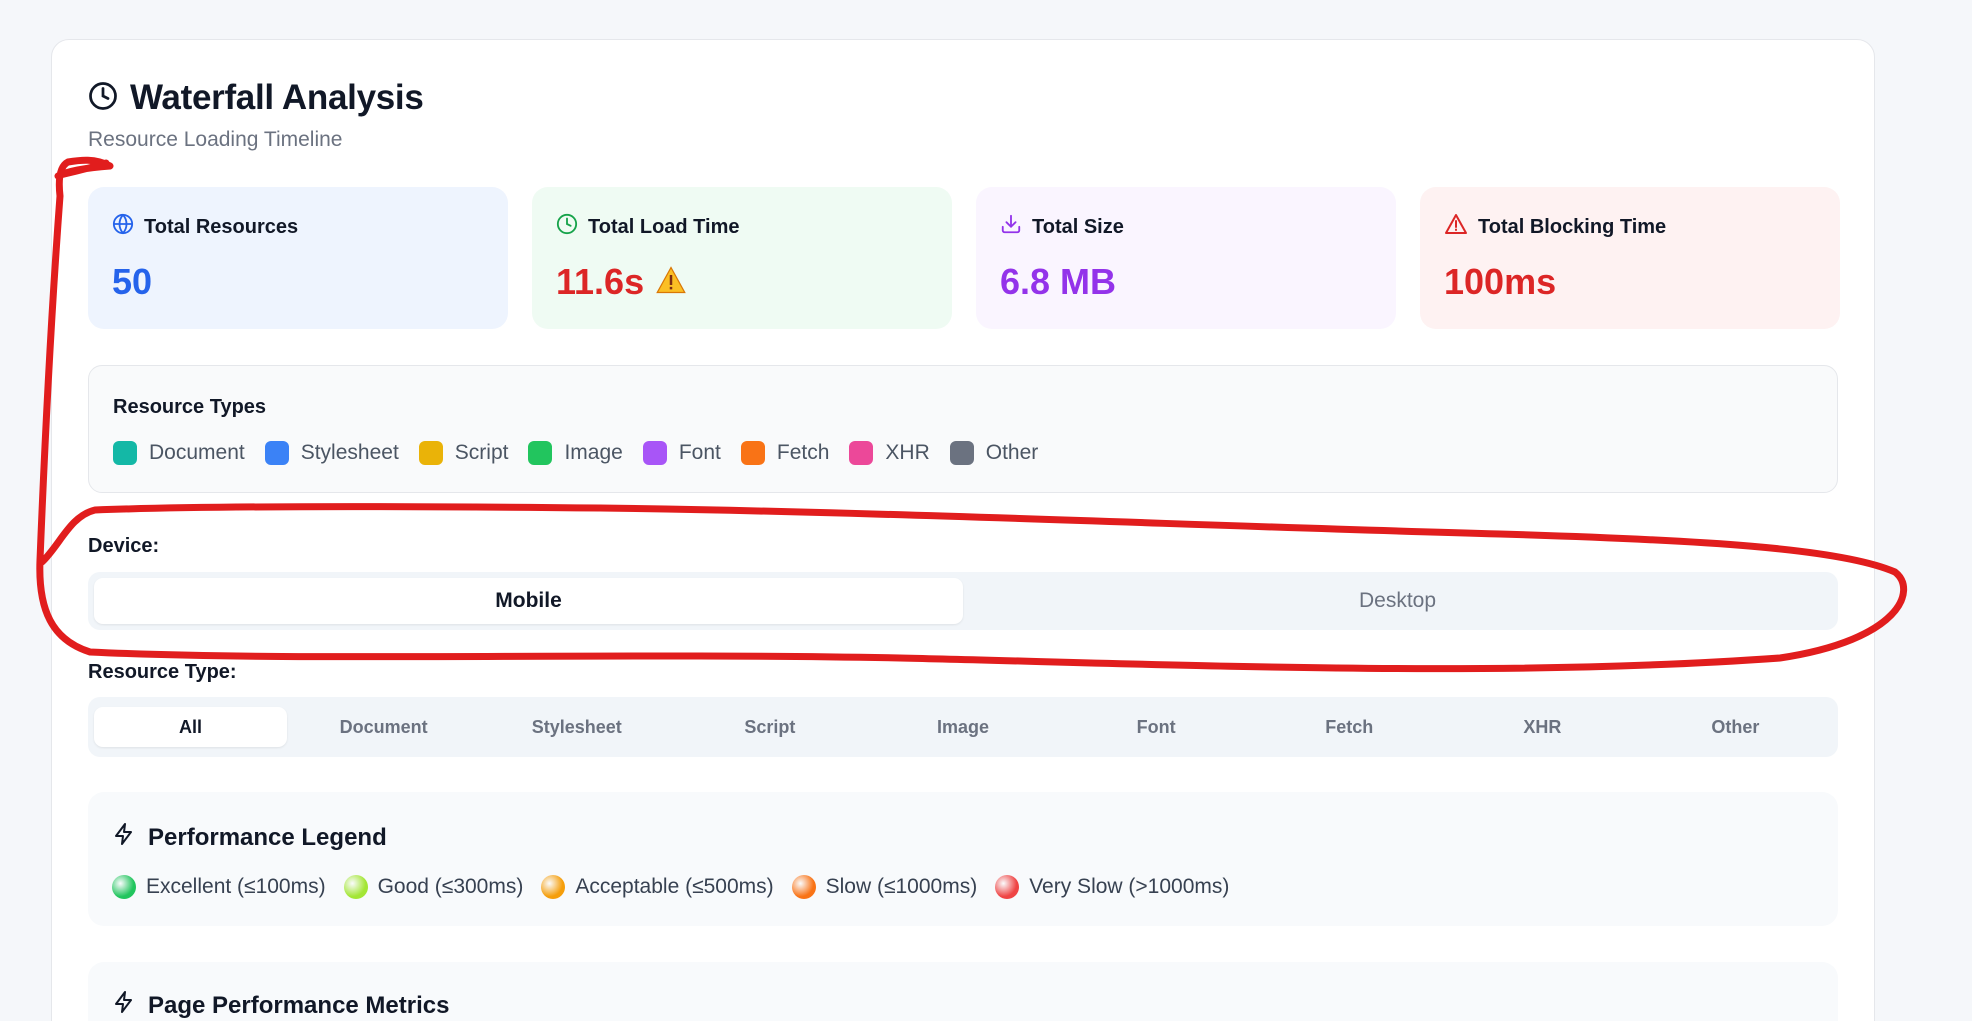 This screenshot has width=1972, height=1021. I want to click on performance-legend-item: Excellent (≤100ms), so click(219, 887).